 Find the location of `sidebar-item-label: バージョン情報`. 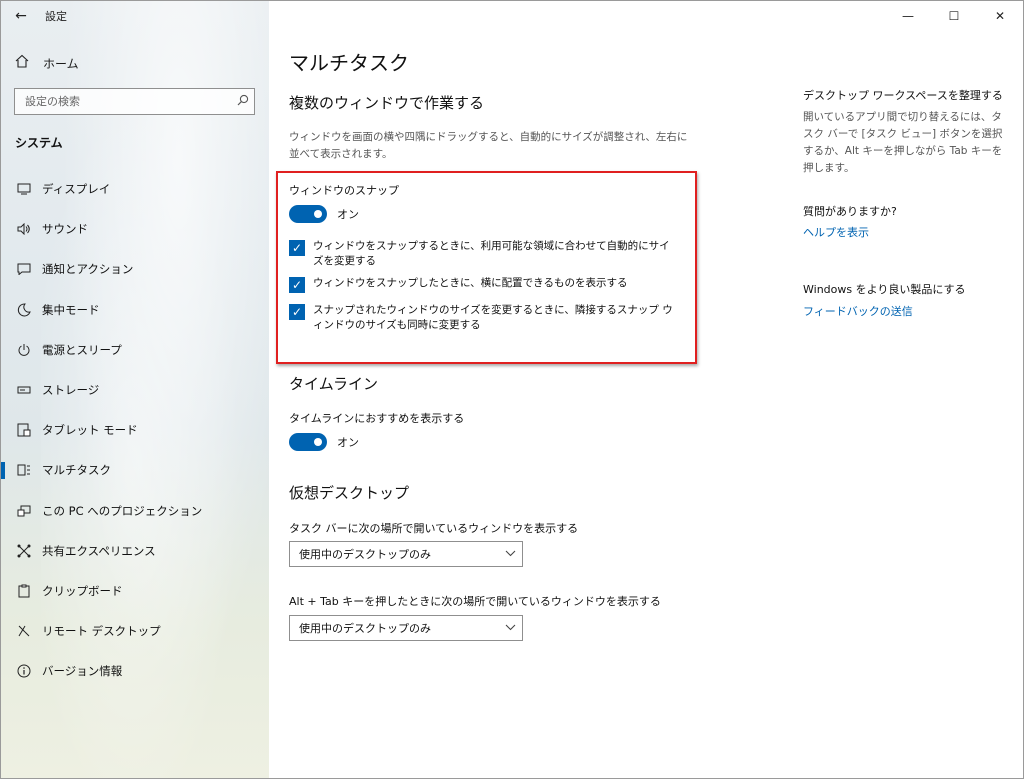

sidebar-item-label: バージョン情報 is located at coordinates (82, 671).